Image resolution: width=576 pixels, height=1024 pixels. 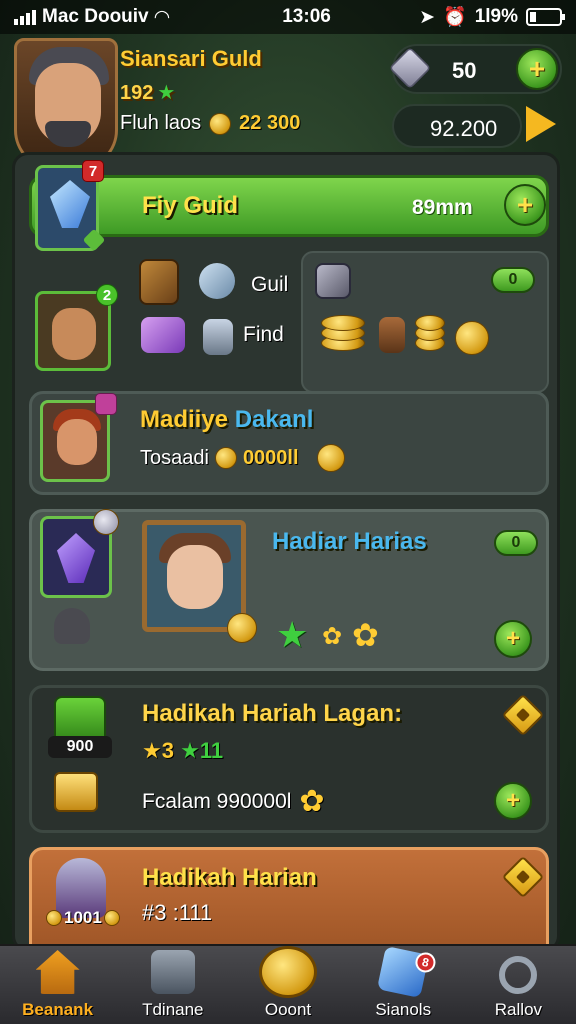 I want to click on gem-icon, so click(x=410, y=68).